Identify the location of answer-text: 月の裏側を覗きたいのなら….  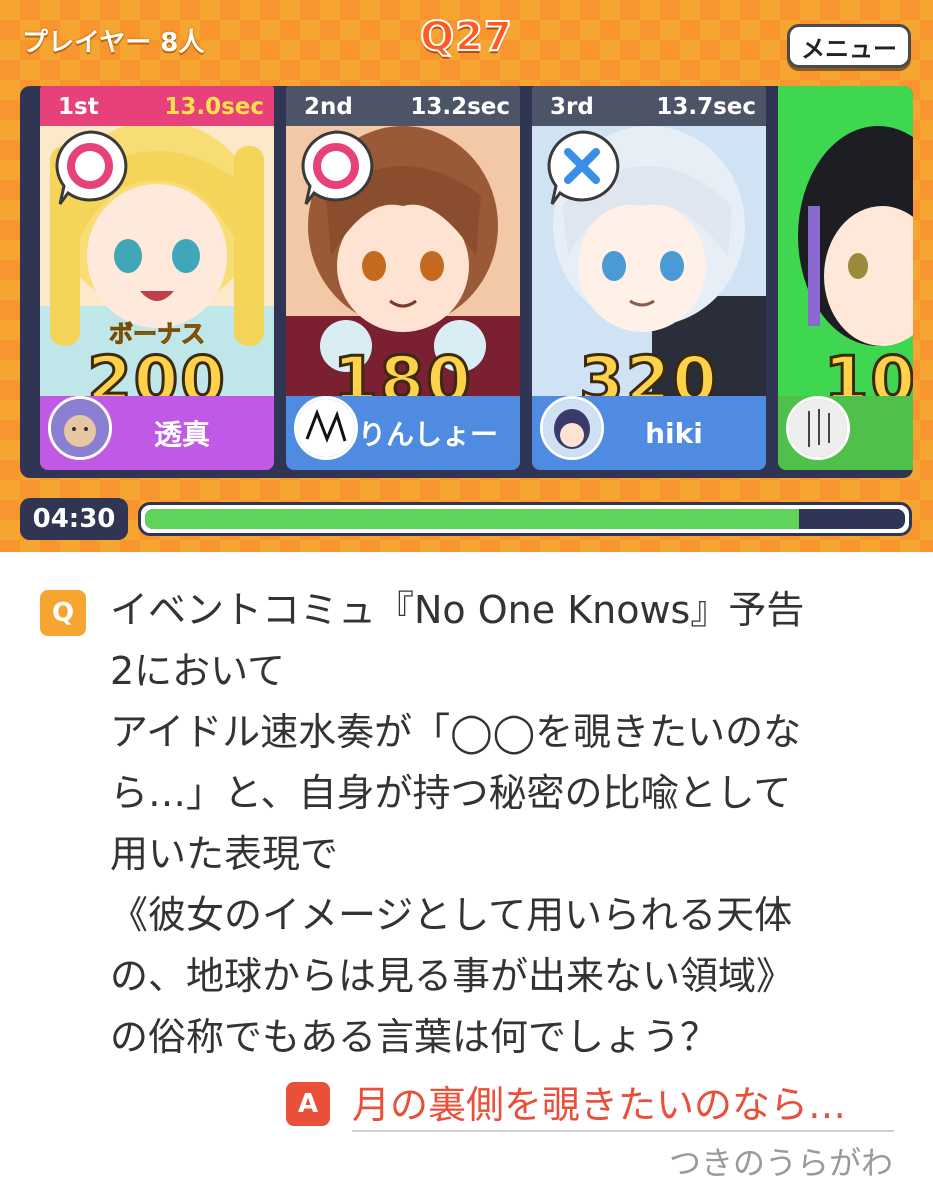
(599, 1105).